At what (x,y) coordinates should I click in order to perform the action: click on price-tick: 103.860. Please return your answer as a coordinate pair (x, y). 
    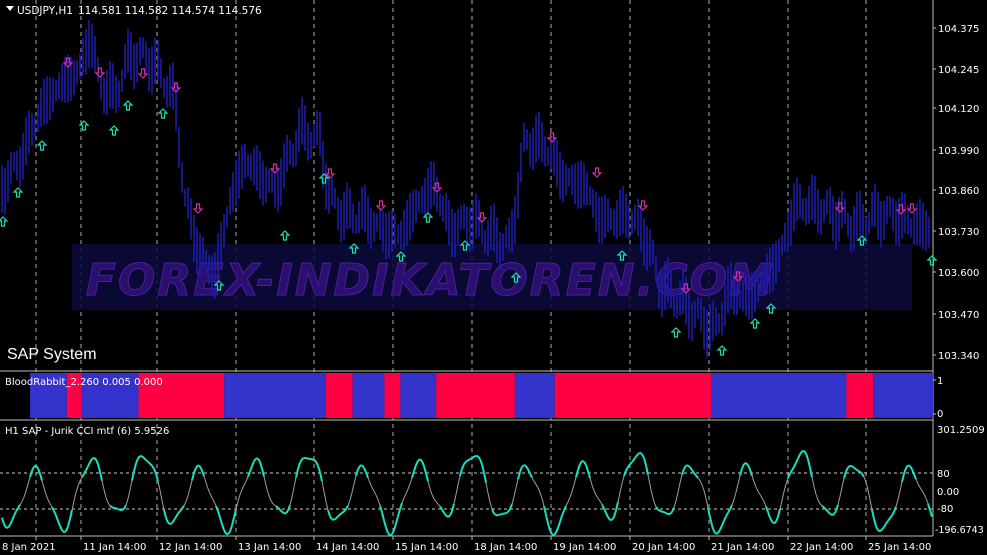
    Looking at the image, I should click on (958, 191).